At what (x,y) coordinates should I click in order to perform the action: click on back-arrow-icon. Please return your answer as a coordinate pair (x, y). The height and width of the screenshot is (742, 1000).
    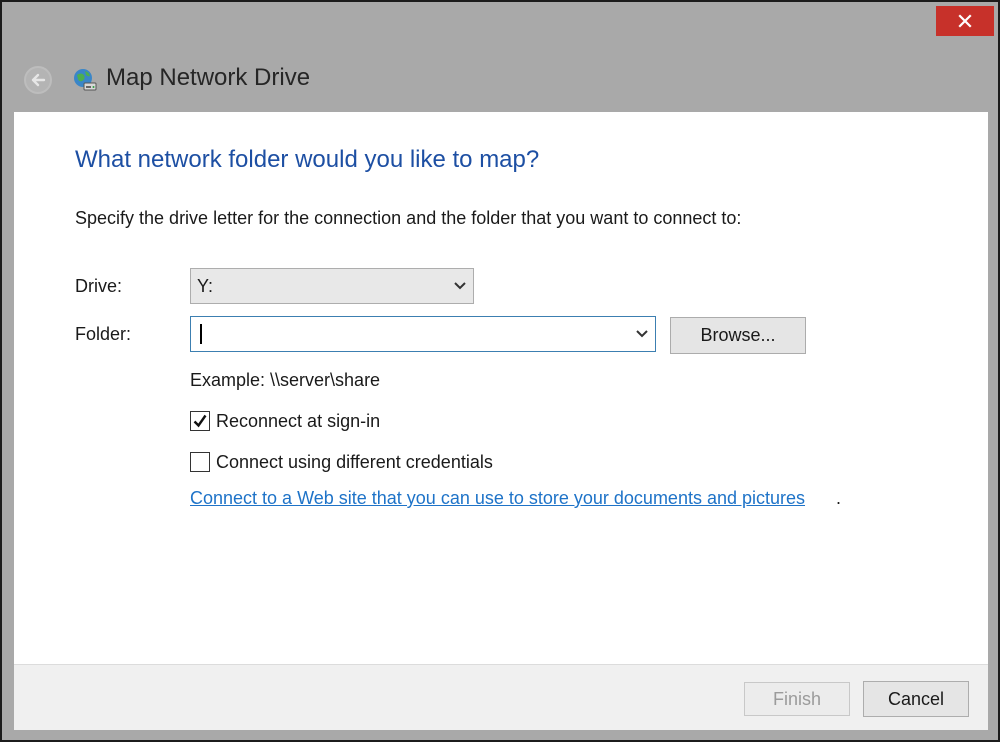
    Looking at the image, I should click on (38, 80).